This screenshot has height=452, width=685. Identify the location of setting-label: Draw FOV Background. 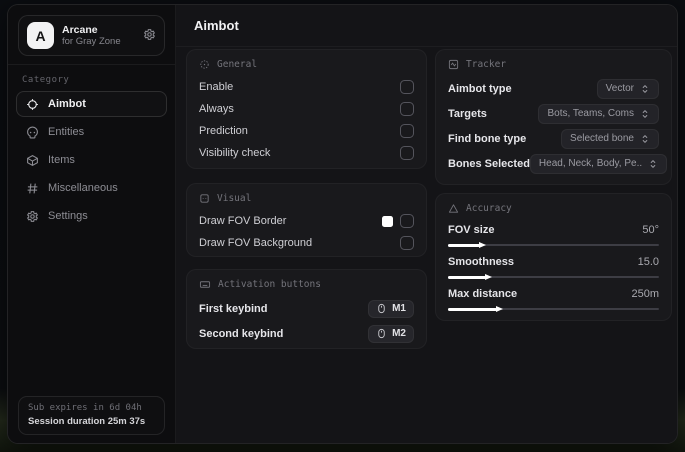
(256, 243).